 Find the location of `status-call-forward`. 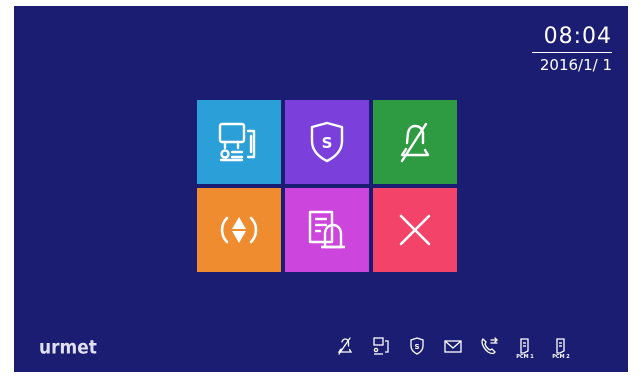

status-call-forward is located at coordinates (489, 350).